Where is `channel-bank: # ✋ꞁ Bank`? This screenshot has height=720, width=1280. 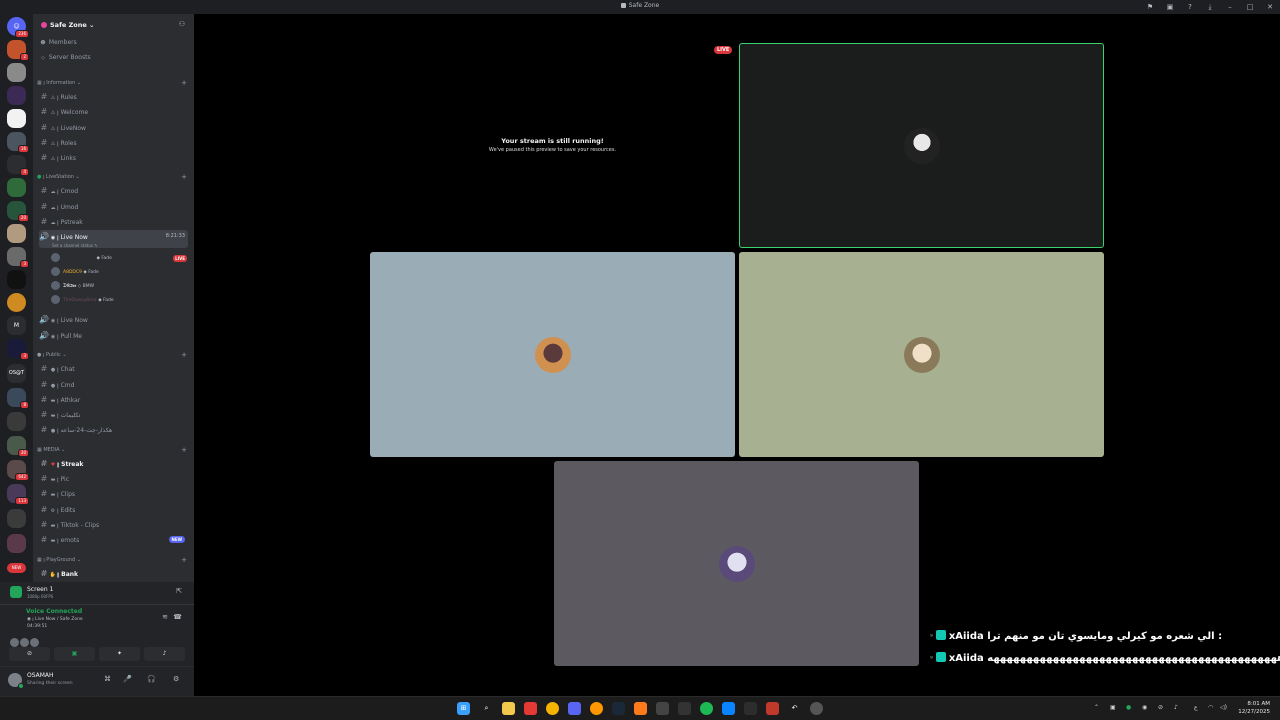 channel-bank: # ✋ꞁ Bank is located at coordinates (113, 573).